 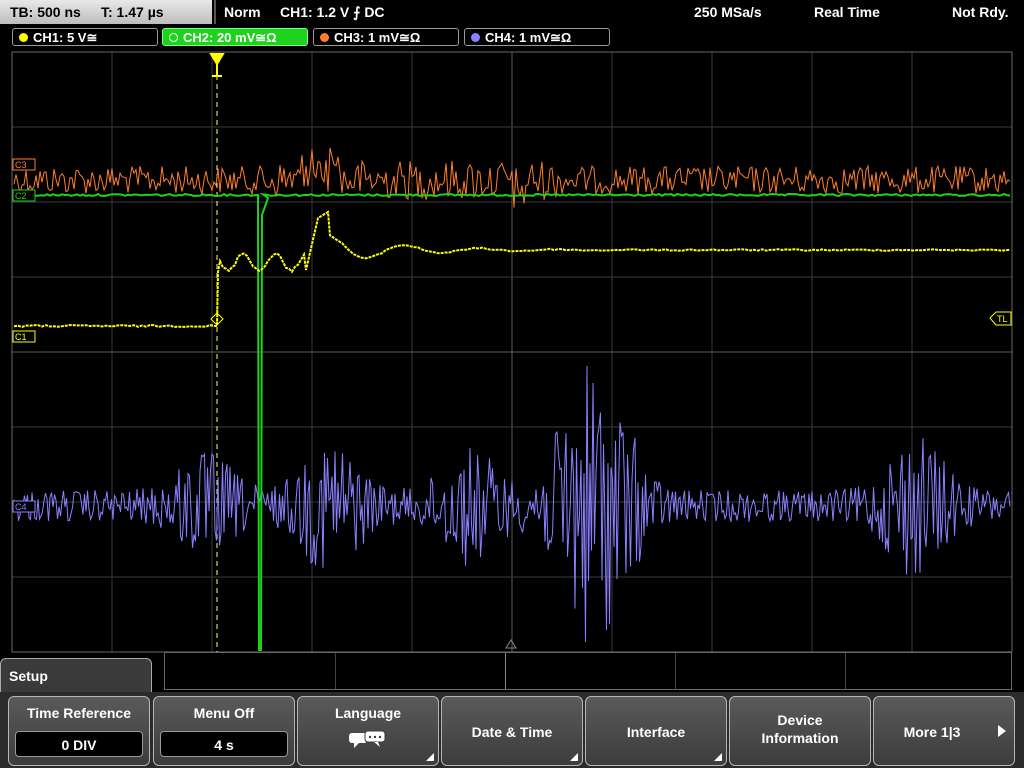 What do you see at coordinates (21, 507) in the screenshot?
I see `c4-marker-text: C4` at bounding box center [21, 507].